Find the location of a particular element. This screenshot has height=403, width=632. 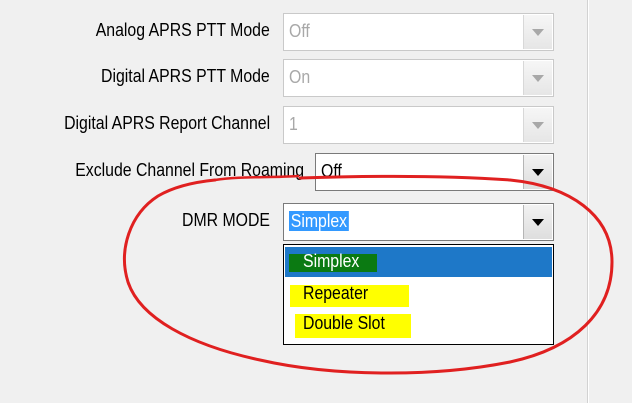

dmr-mode-selected-text: Simplex is located at coordinates (319, 221).